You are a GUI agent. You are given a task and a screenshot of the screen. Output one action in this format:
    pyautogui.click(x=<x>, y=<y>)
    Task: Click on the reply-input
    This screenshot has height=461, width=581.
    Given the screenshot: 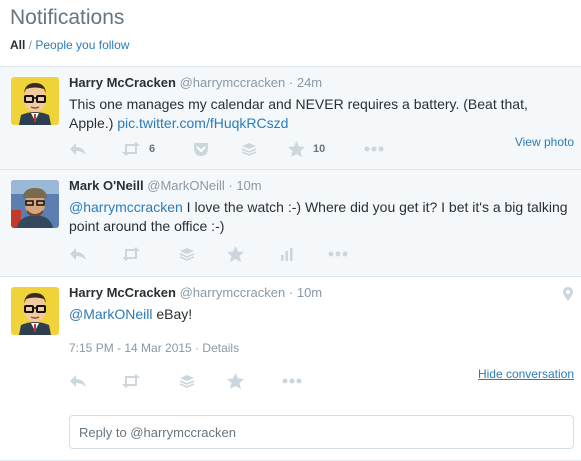 What is the action you would take?
    pyautogui.click(x=321, y=432)
    